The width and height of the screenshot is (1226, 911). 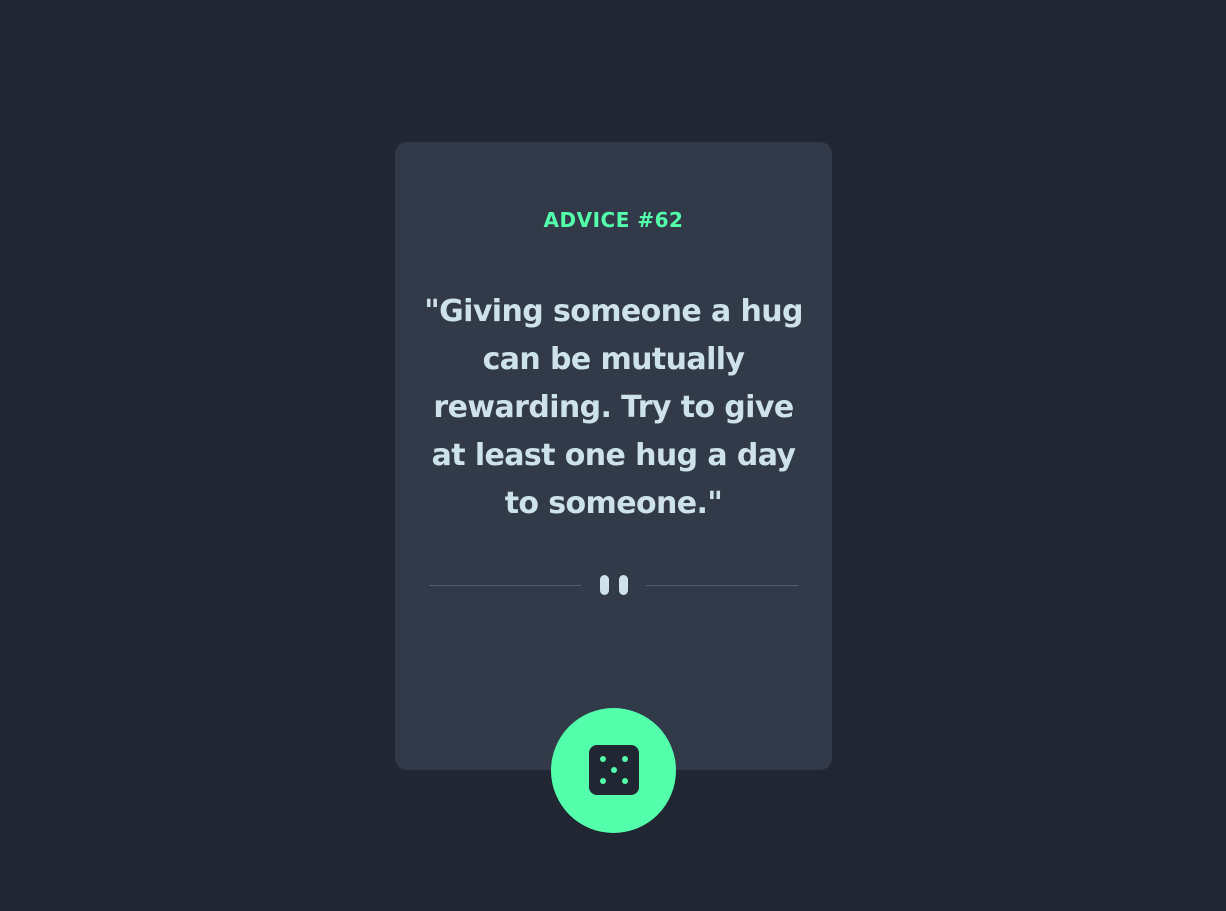 I want to click on divider-line-left, so click(x=505, y=585).